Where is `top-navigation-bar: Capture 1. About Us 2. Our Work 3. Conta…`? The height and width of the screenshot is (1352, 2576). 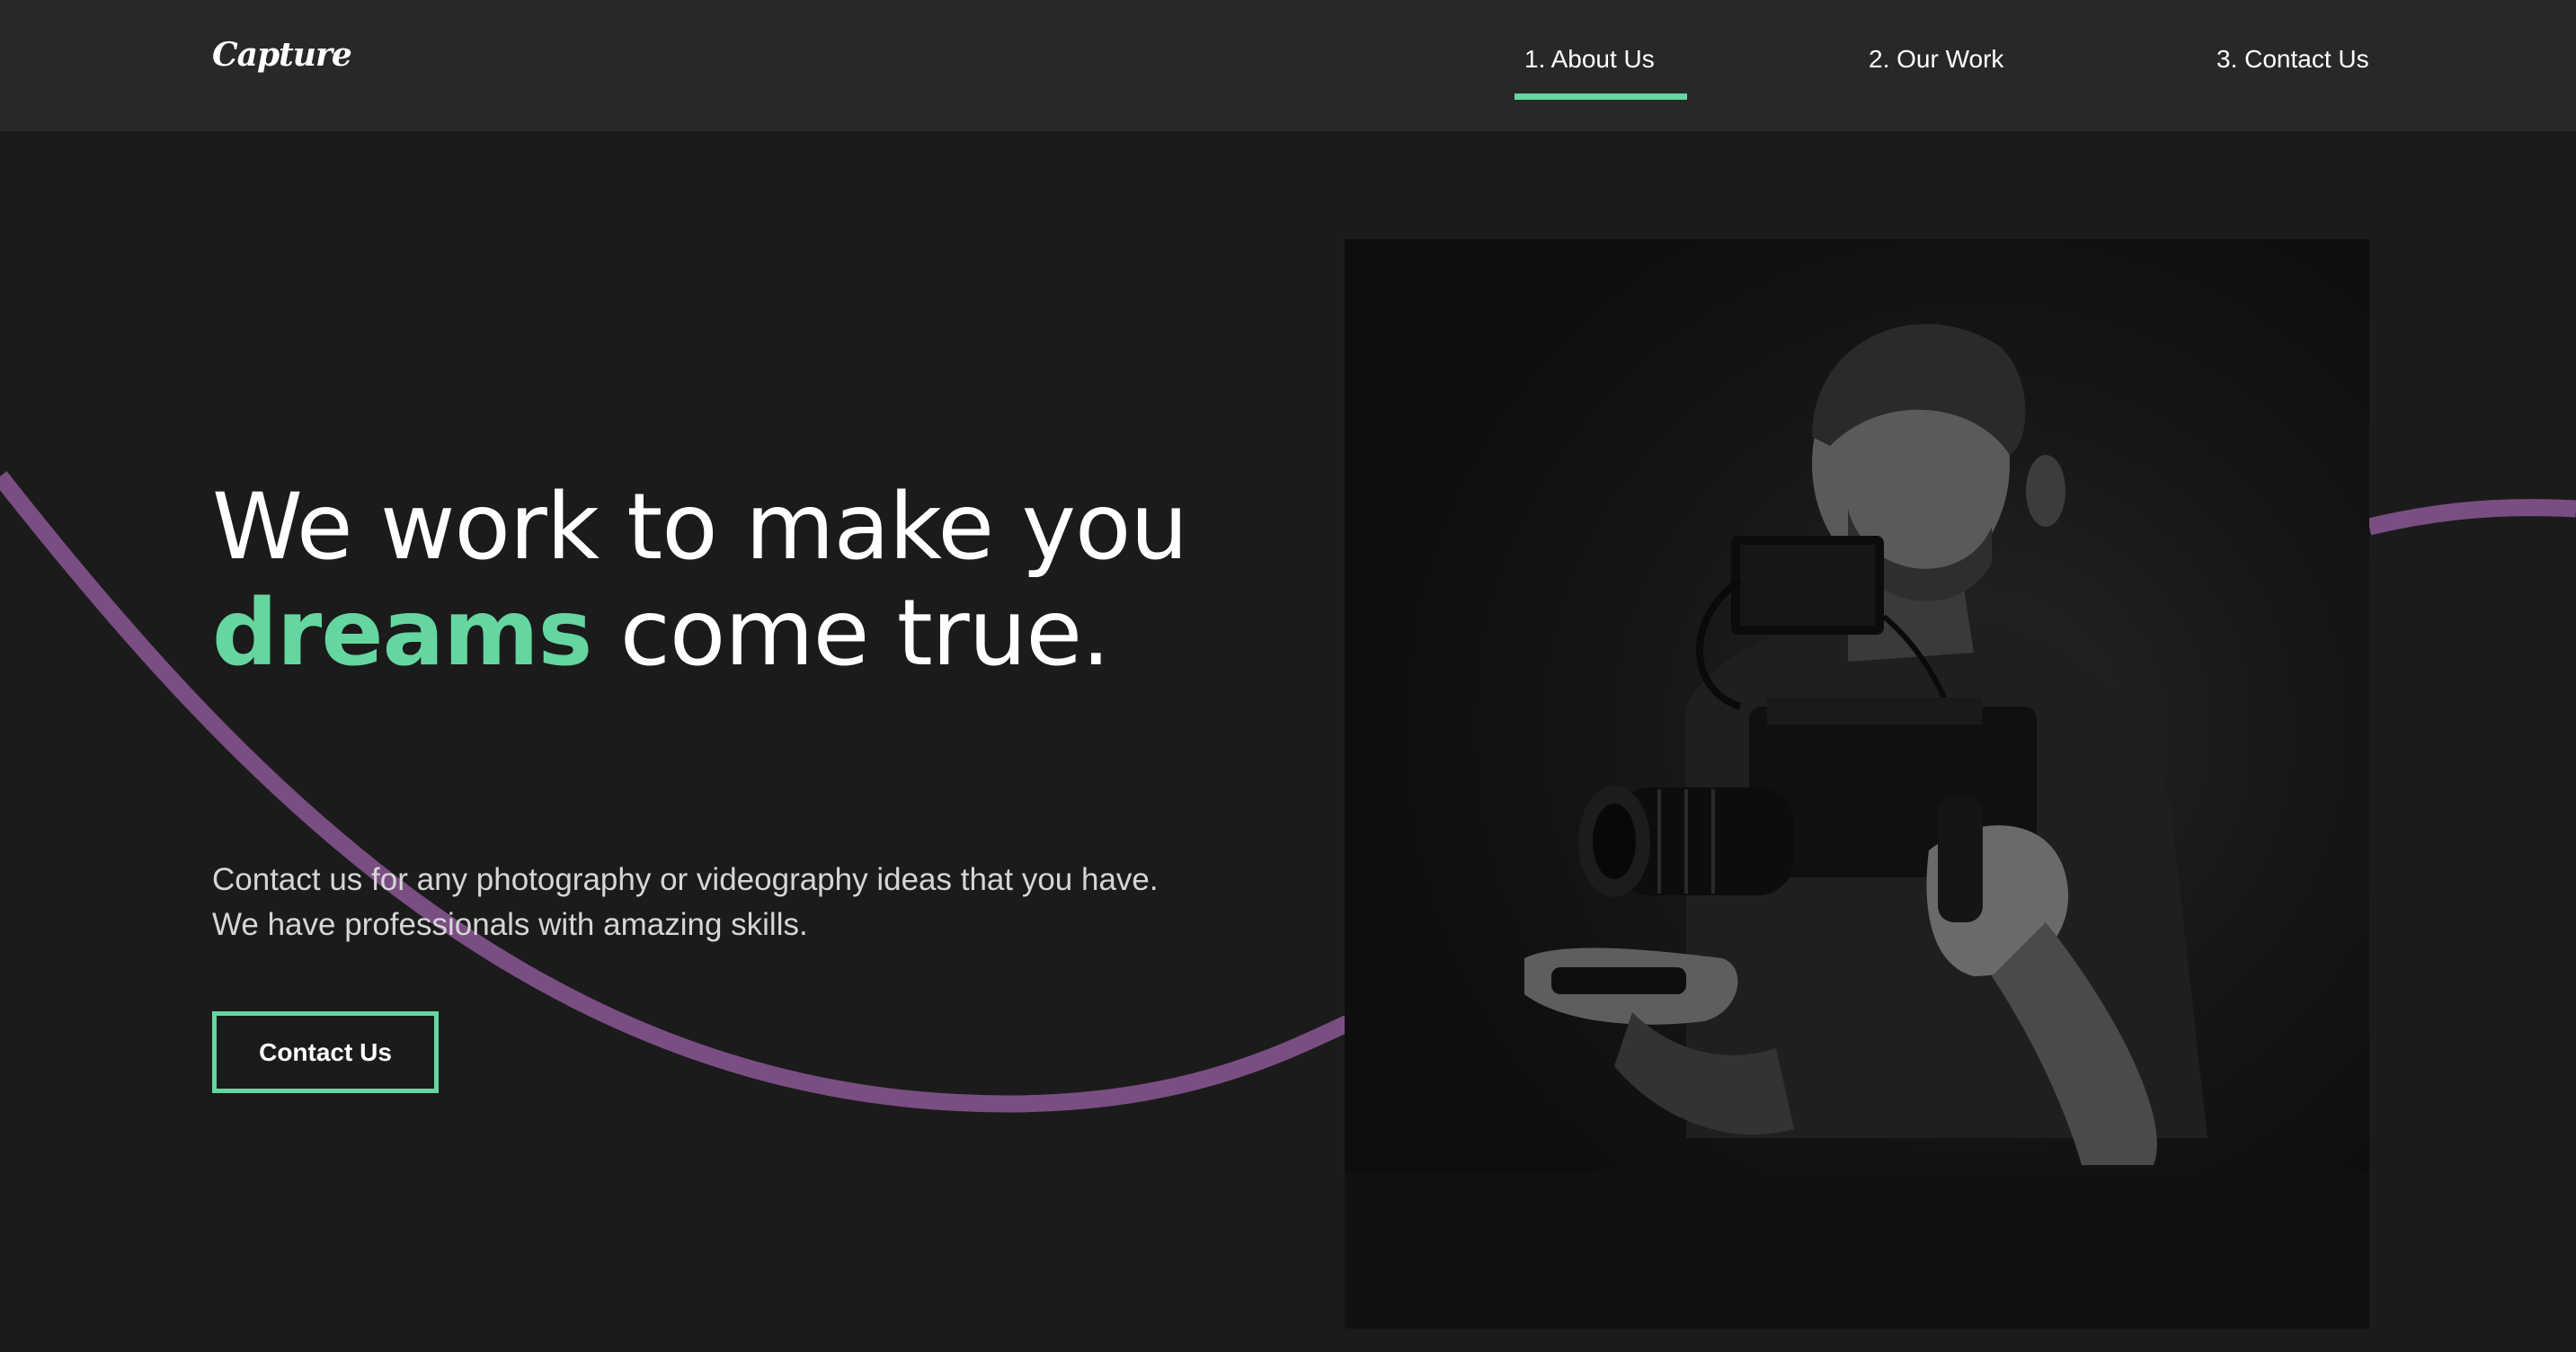
top-navigation-bar: Capture 1. About Us 2. Our Work 3. Conta… is located at coordinates (1288, 65).